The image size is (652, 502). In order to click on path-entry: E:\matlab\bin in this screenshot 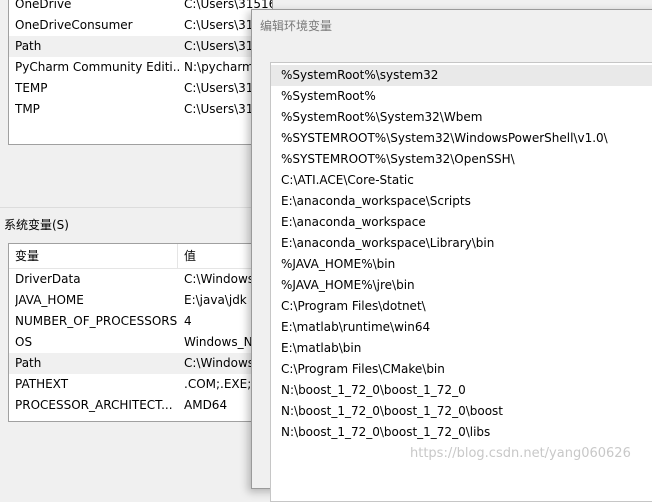, I will do `click(461, 348)`.